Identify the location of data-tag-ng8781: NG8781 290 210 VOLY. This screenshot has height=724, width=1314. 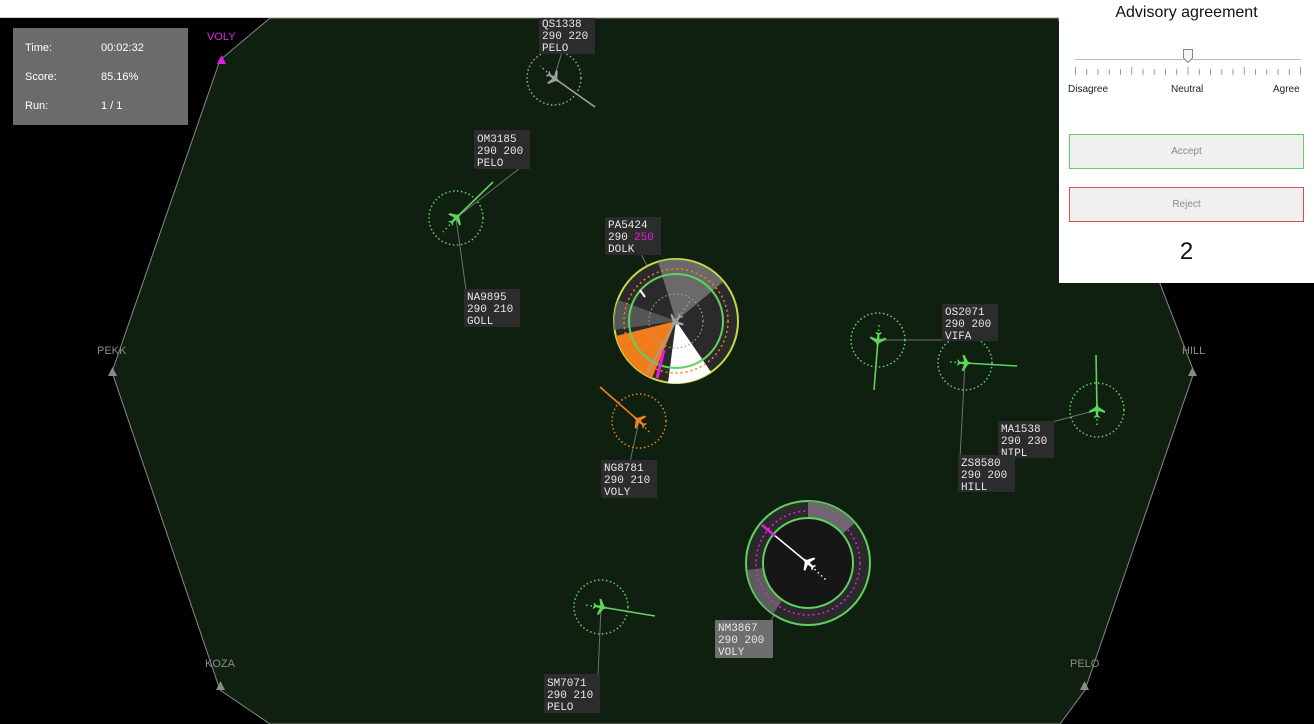
(629, 479).